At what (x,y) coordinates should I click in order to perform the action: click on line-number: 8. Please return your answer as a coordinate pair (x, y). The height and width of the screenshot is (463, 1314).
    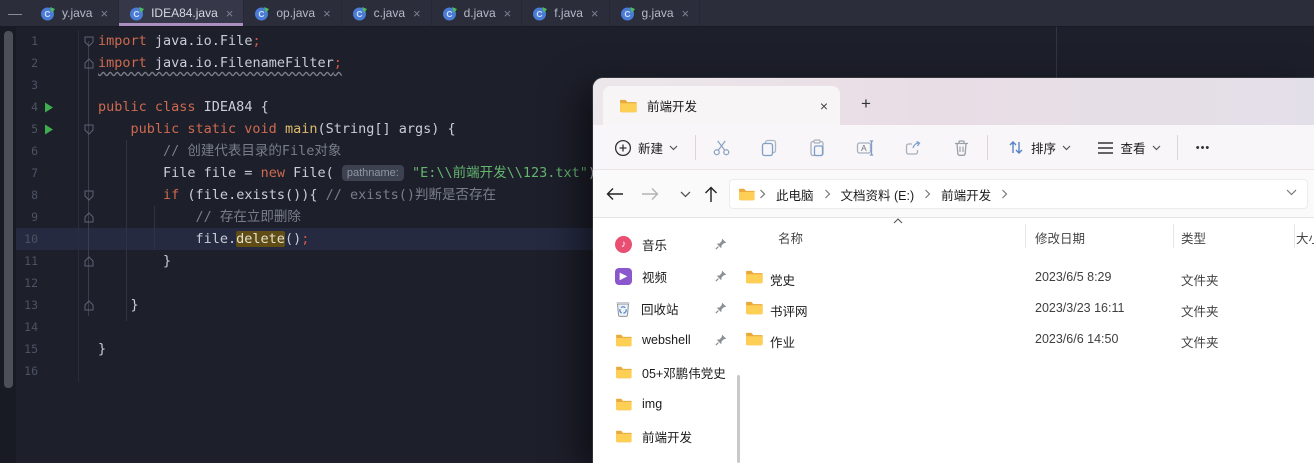
    Looking at the image, I should click on (34, 195).